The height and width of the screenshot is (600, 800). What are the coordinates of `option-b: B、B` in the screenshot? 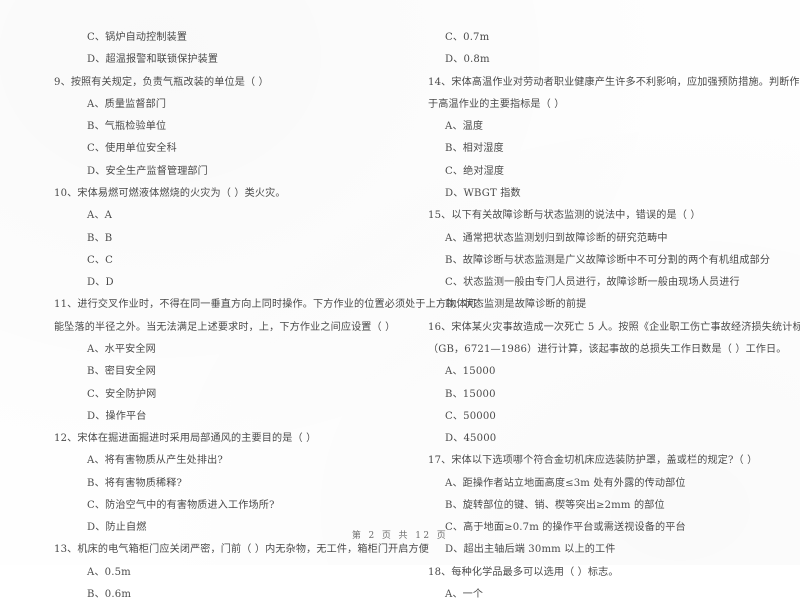 It's located at (100, 238).